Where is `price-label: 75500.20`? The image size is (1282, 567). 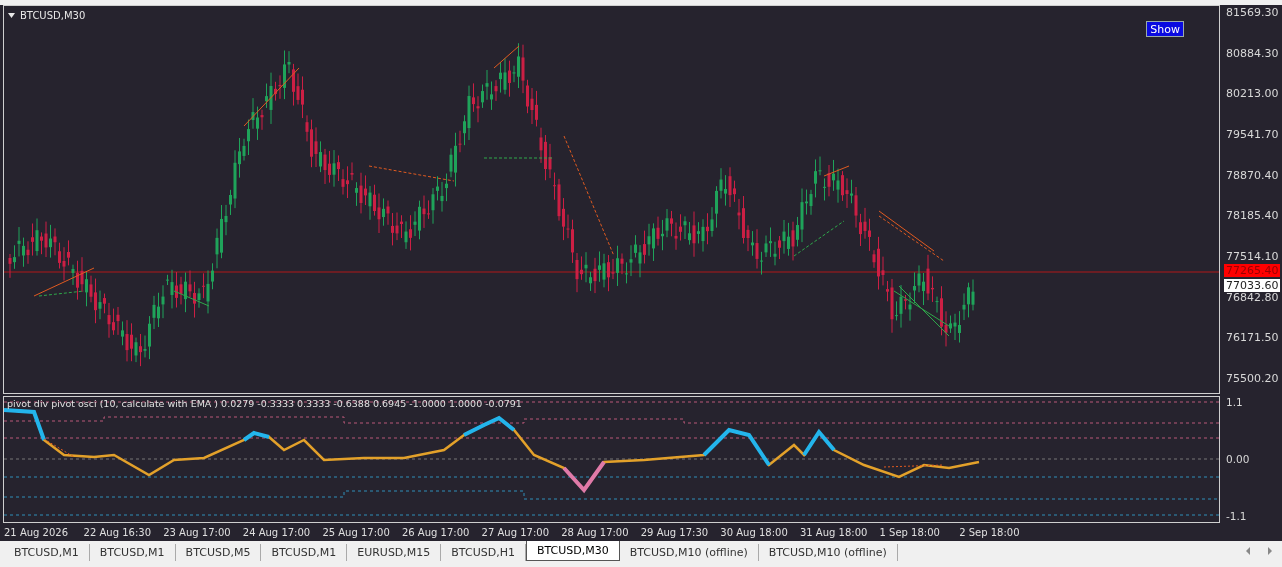 price-label: 75500.20 is located at coordinates (1253, 378).